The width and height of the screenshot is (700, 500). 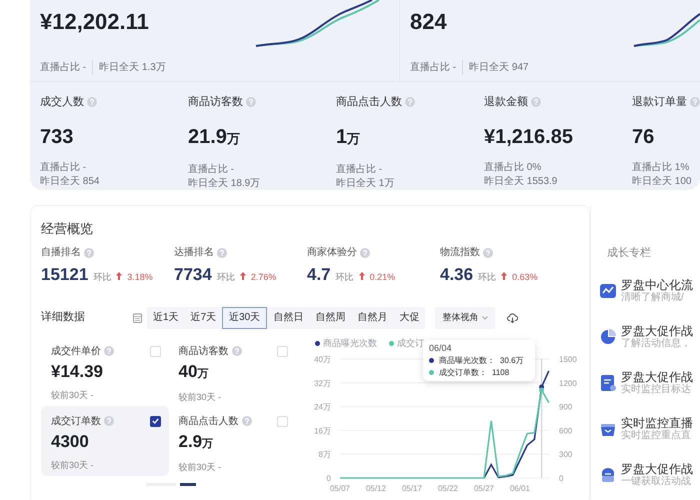 What do you see at coordinates (495, 67) in the screenshot?
I see `metric-note: 昨日全天 947` at bounding box center [495, 67].